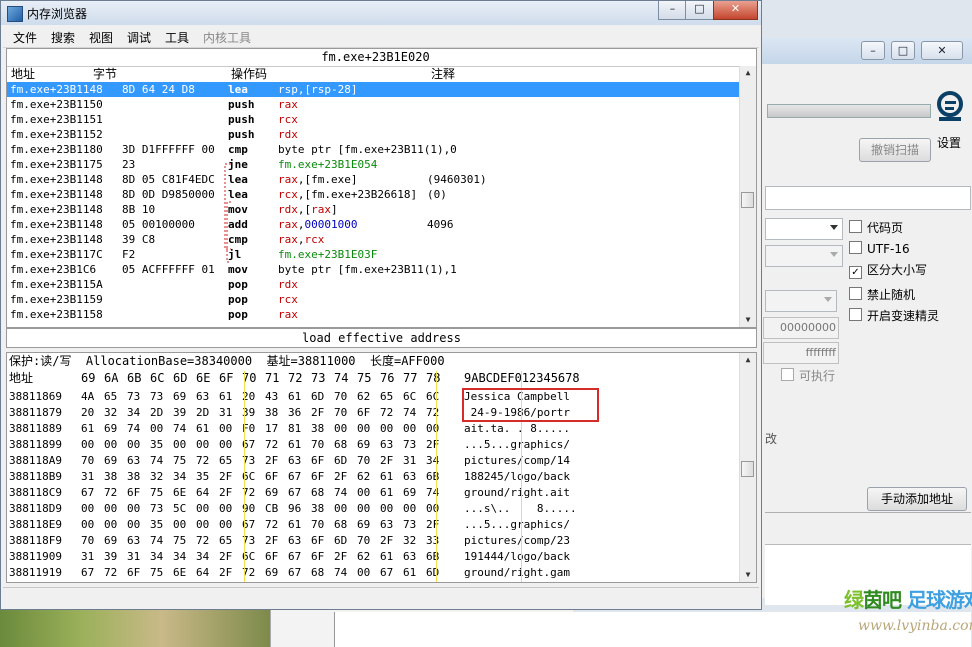 The image size is (972, 647). What do you see at coordinates (747, 196) in the screenshot?
I see `disassembler-scrollbar: ▲ ▼` at bounding box center [747, 196].